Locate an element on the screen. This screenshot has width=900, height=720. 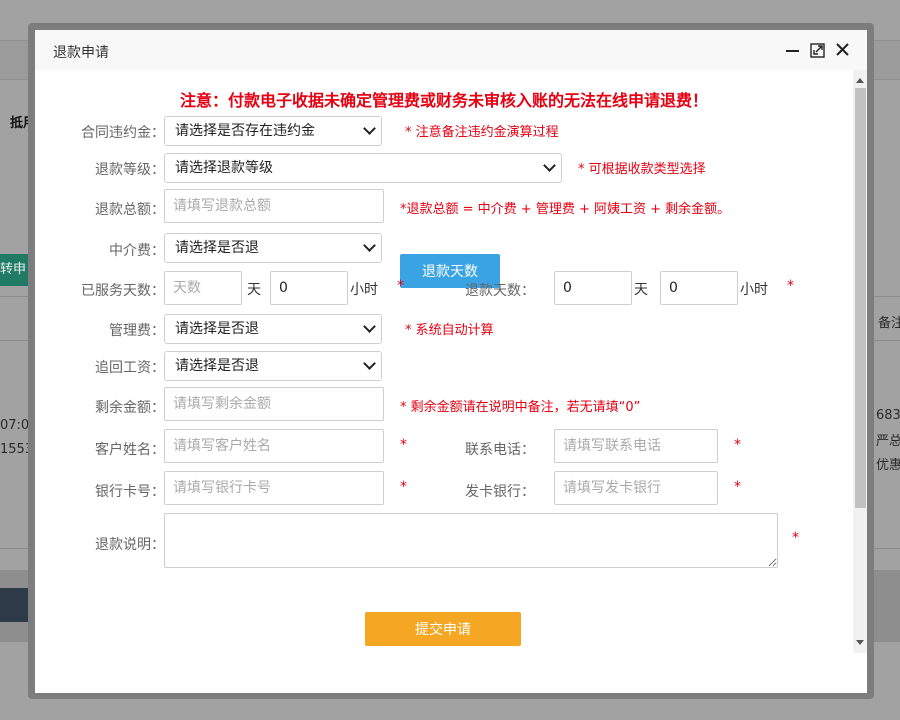
refund-note-required-star: * is located at coordinates (795, 538).